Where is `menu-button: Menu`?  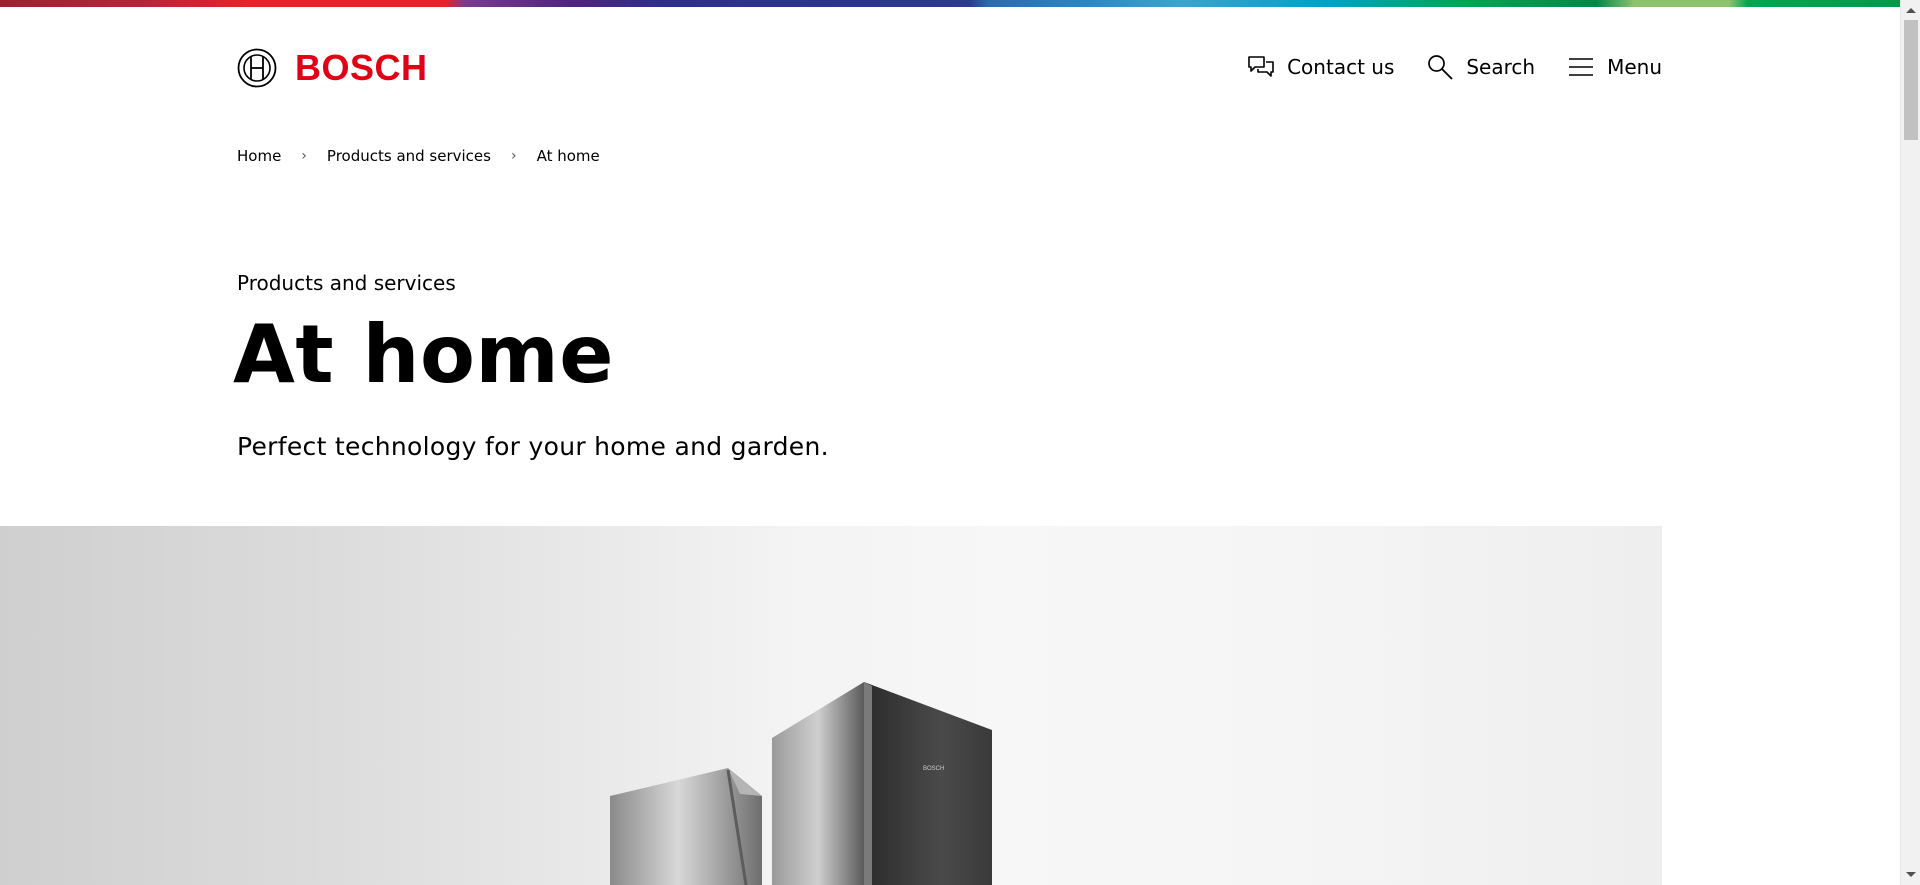
menu-button: Menu is located at coordinates (1614, 67).